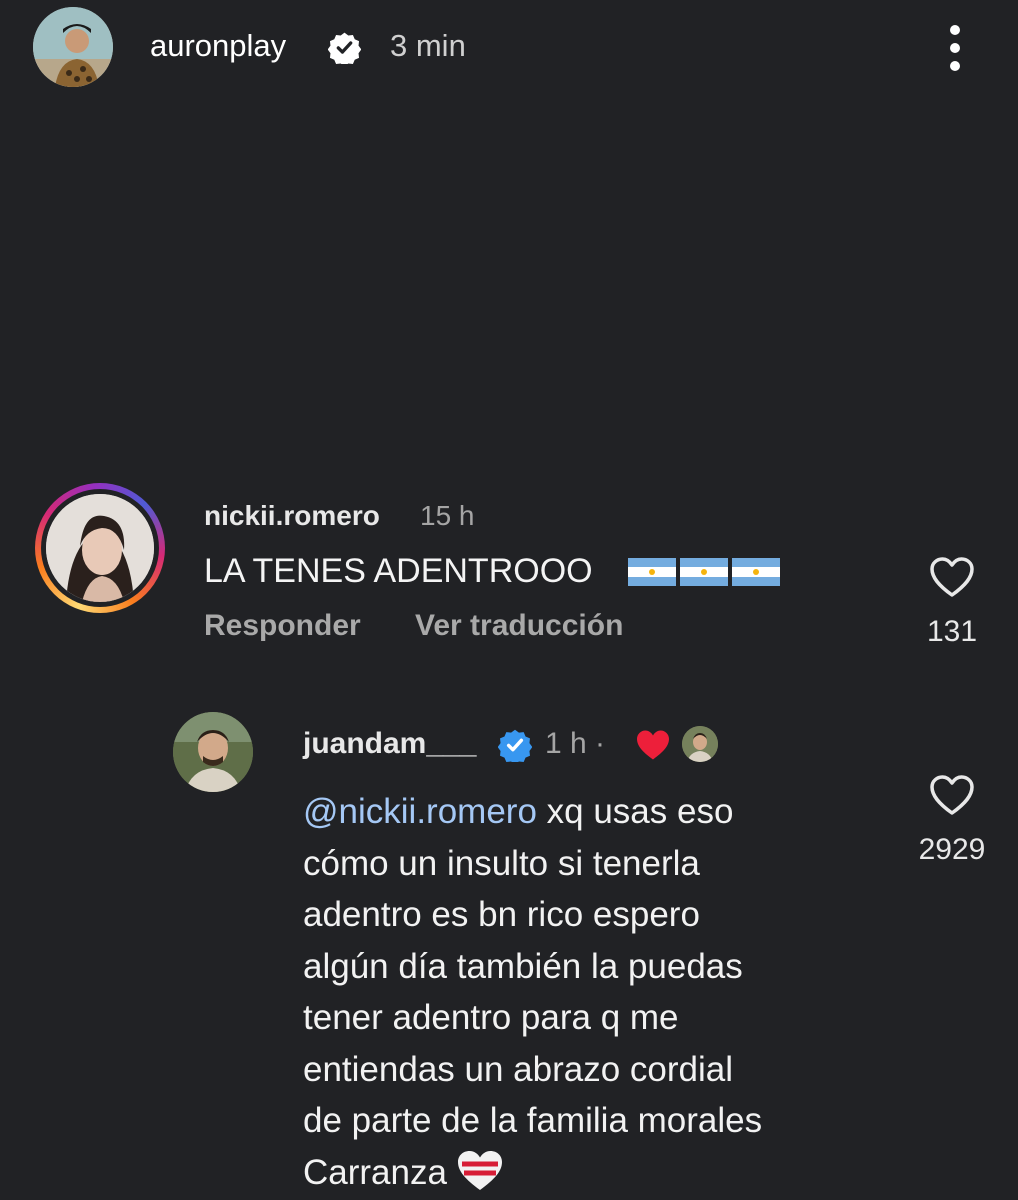 This screenshot has width=1018, height=1200. What do you see at coordinates (952, 849) in the screenshot?
I see `like-count: 2929` at bounding box center [952, 849].